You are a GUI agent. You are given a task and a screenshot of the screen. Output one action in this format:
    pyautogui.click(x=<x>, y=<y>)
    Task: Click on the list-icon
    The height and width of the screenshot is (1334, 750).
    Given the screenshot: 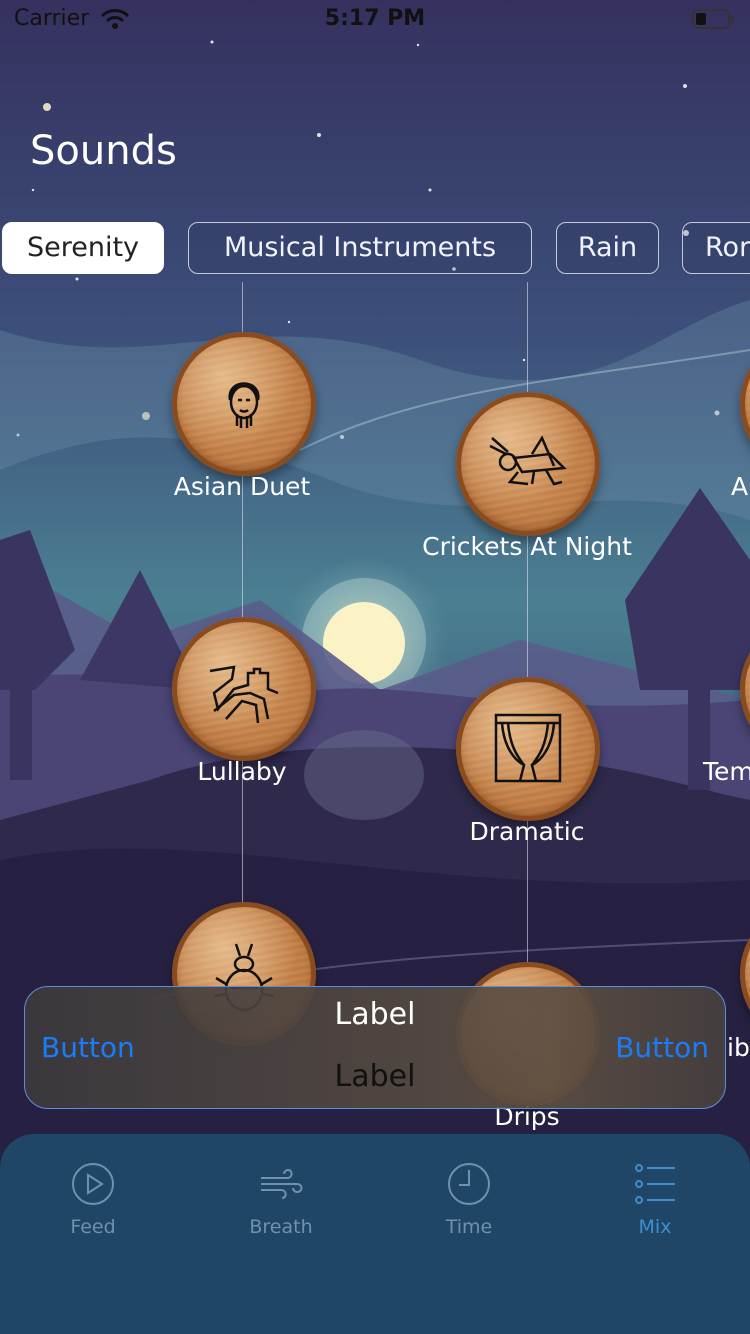 What is the action you would take?
    pyautogui.click(x=655, y=1184)
    